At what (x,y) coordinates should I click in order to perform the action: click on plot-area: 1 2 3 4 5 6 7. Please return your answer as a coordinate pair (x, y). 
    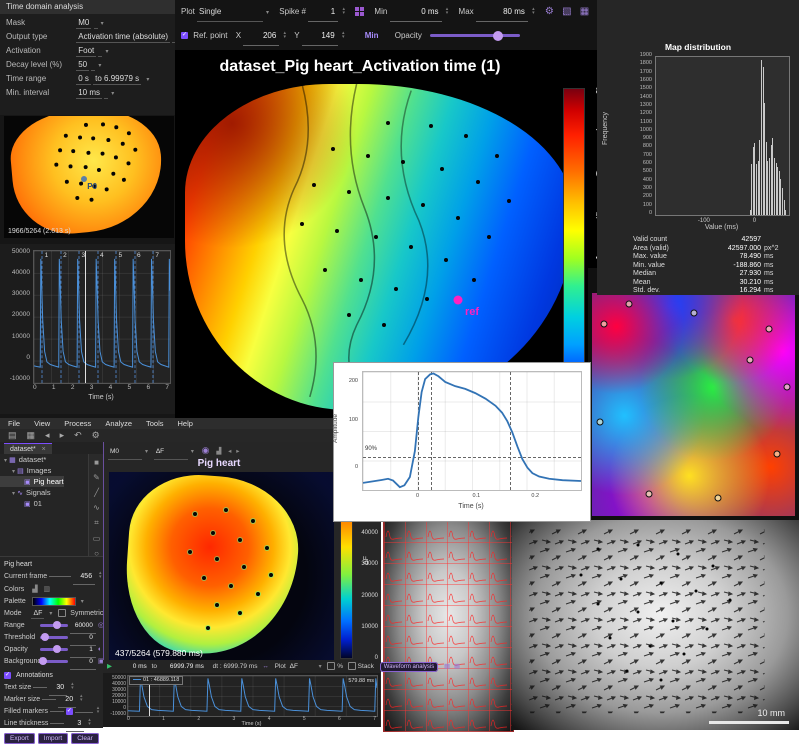
    Looking at the image, I should click on (102, 317).